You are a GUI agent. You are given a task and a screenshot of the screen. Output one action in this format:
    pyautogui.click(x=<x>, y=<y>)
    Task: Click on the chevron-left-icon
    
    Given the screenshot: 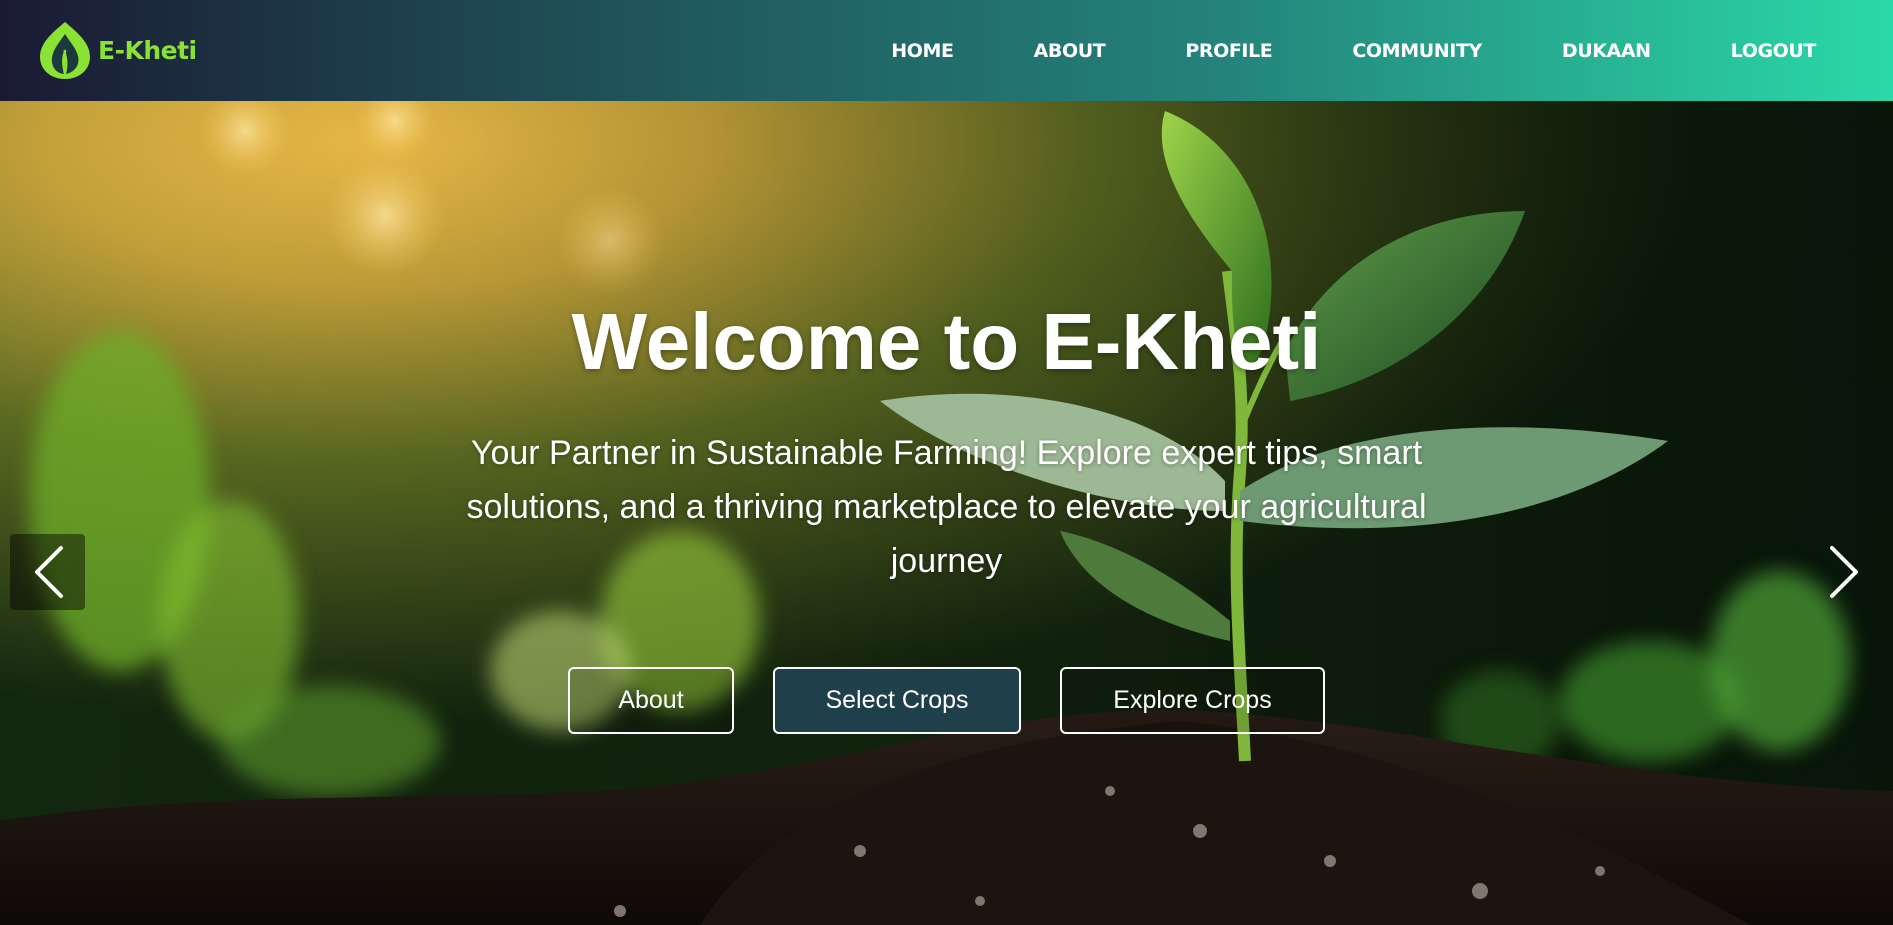 What is the action you would take?
    pyautogui.click(x=48, y=572)
    